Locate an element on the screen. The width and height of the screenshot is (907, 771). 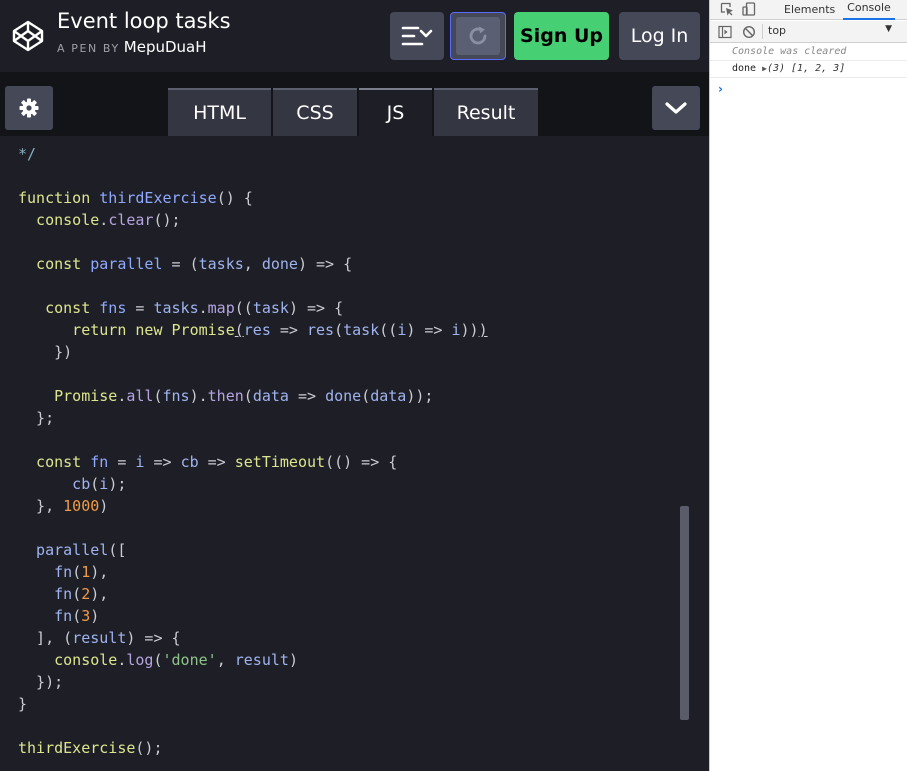
code-token: const is located at coordinates (54, 264).